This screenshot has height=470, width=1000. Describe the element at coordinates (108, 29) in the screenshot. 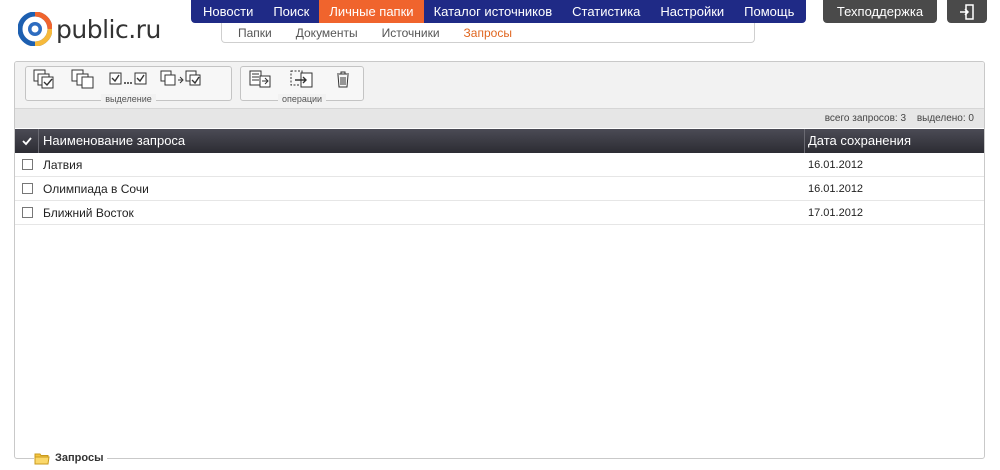

I see `logo-text: public.ru` at that location.